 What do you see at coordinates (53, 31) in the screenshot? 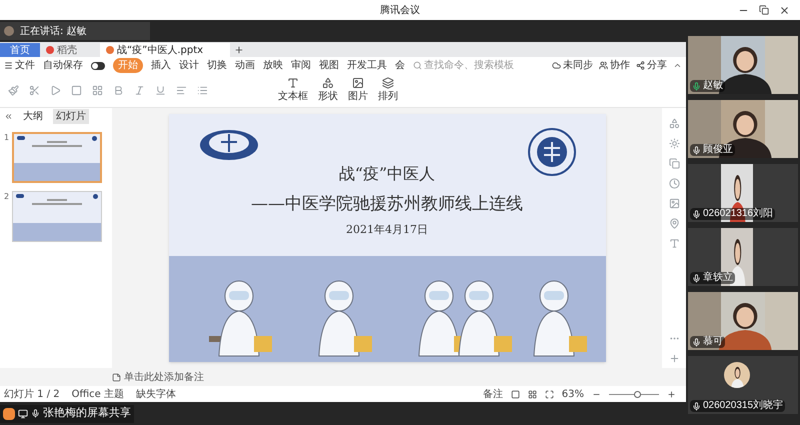
I see `speaker-label: 正在讲话: 赵敏` at bounding box center [53, 31].